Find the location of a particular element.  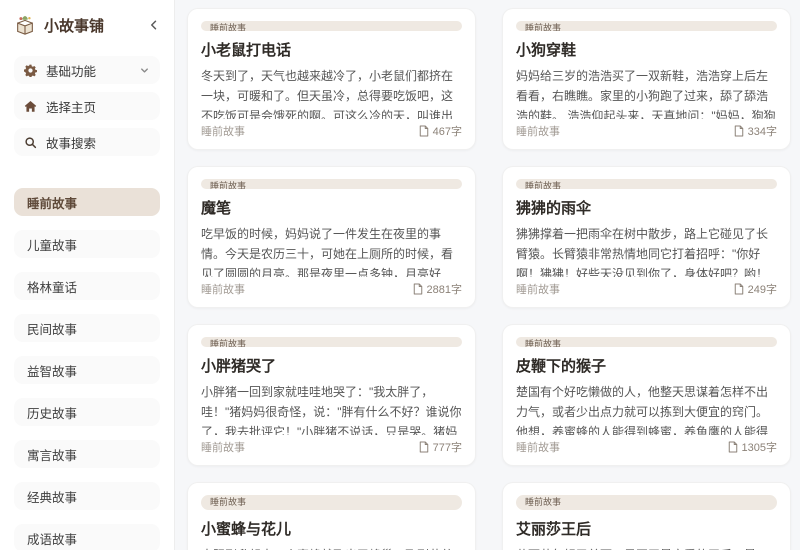

card-footer: 睡前故事 467字 is located at coordinates (331, 131).